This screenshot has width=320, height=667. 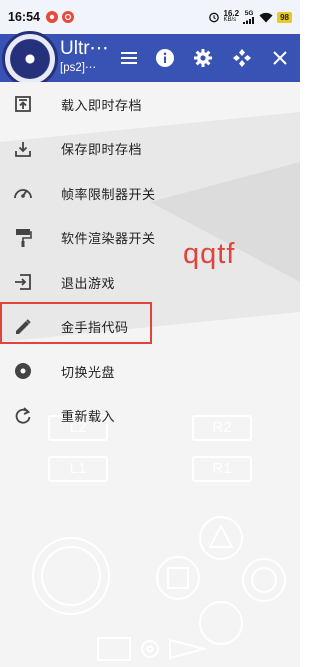 I want to click on header-text: Ultr⋯ [ps2]⋯, so click(x=84, y=57).